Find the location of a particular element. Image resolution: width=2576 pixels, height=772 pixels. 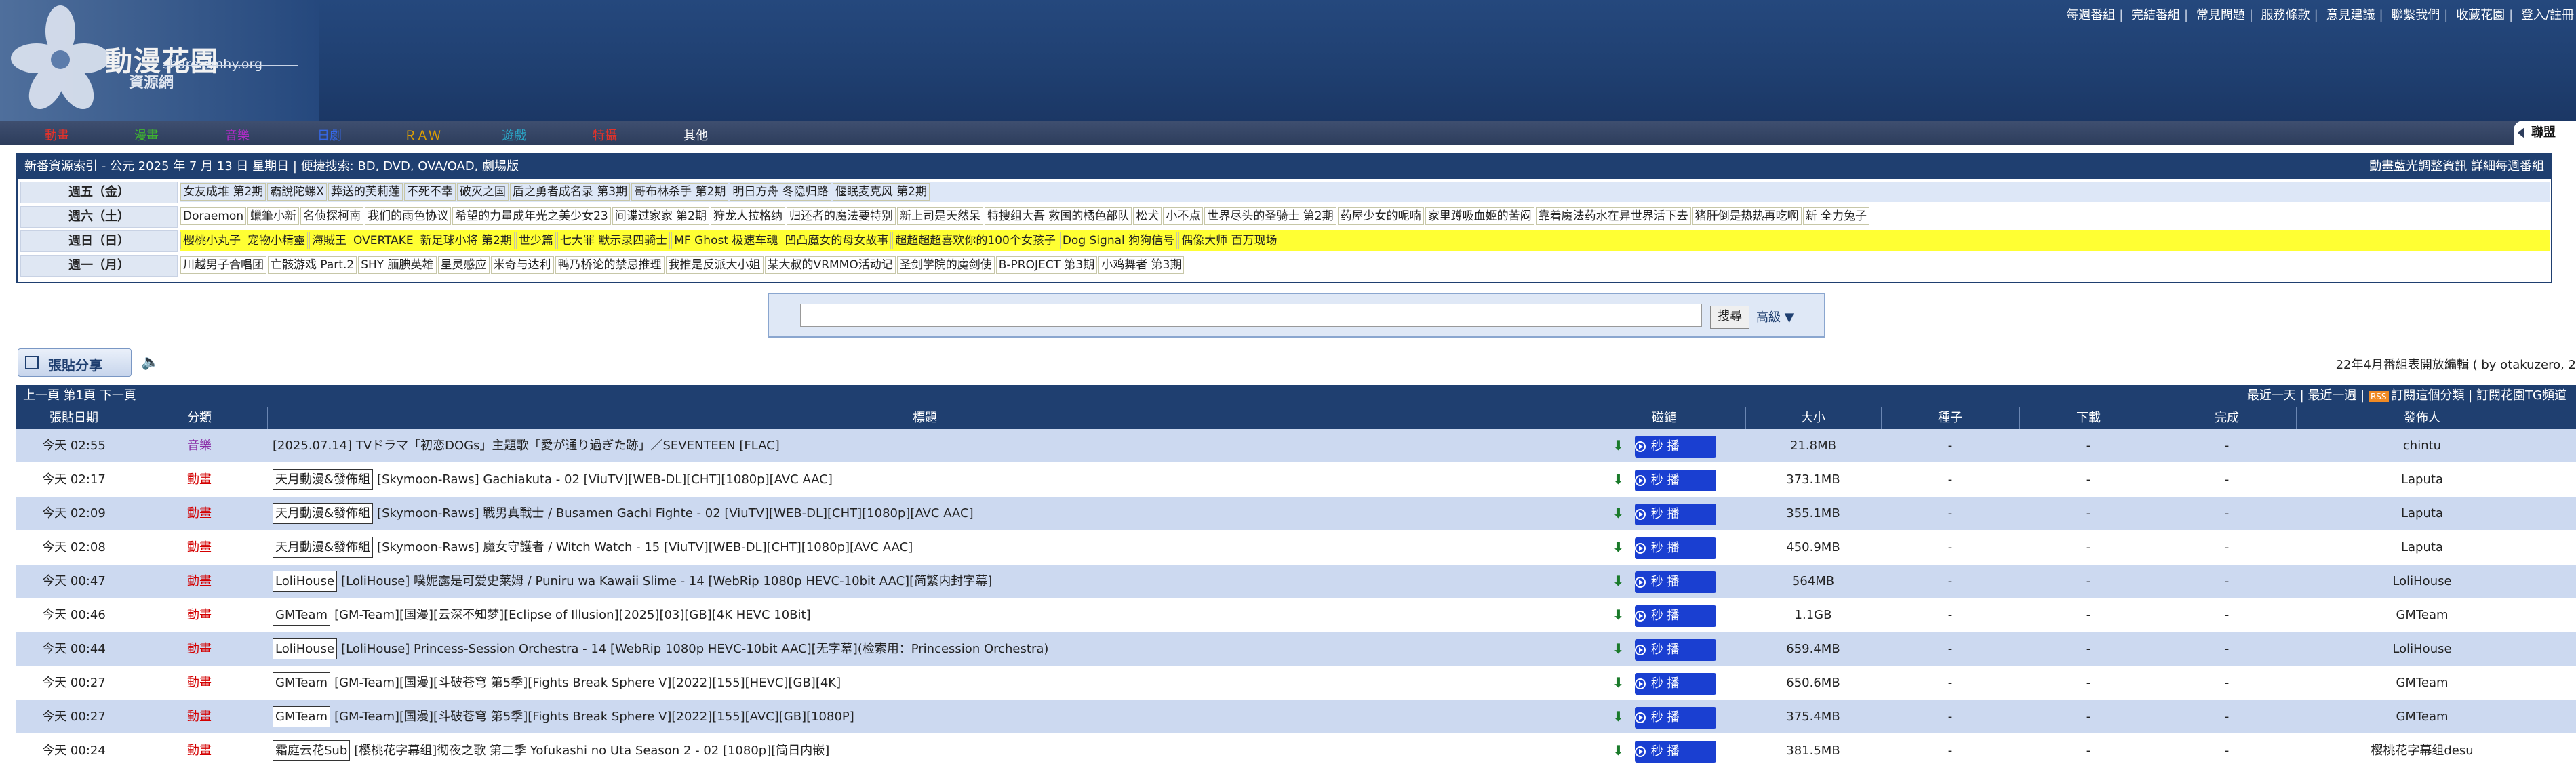

schedule-item: 松犬 is located at coordinates (1148, 216).